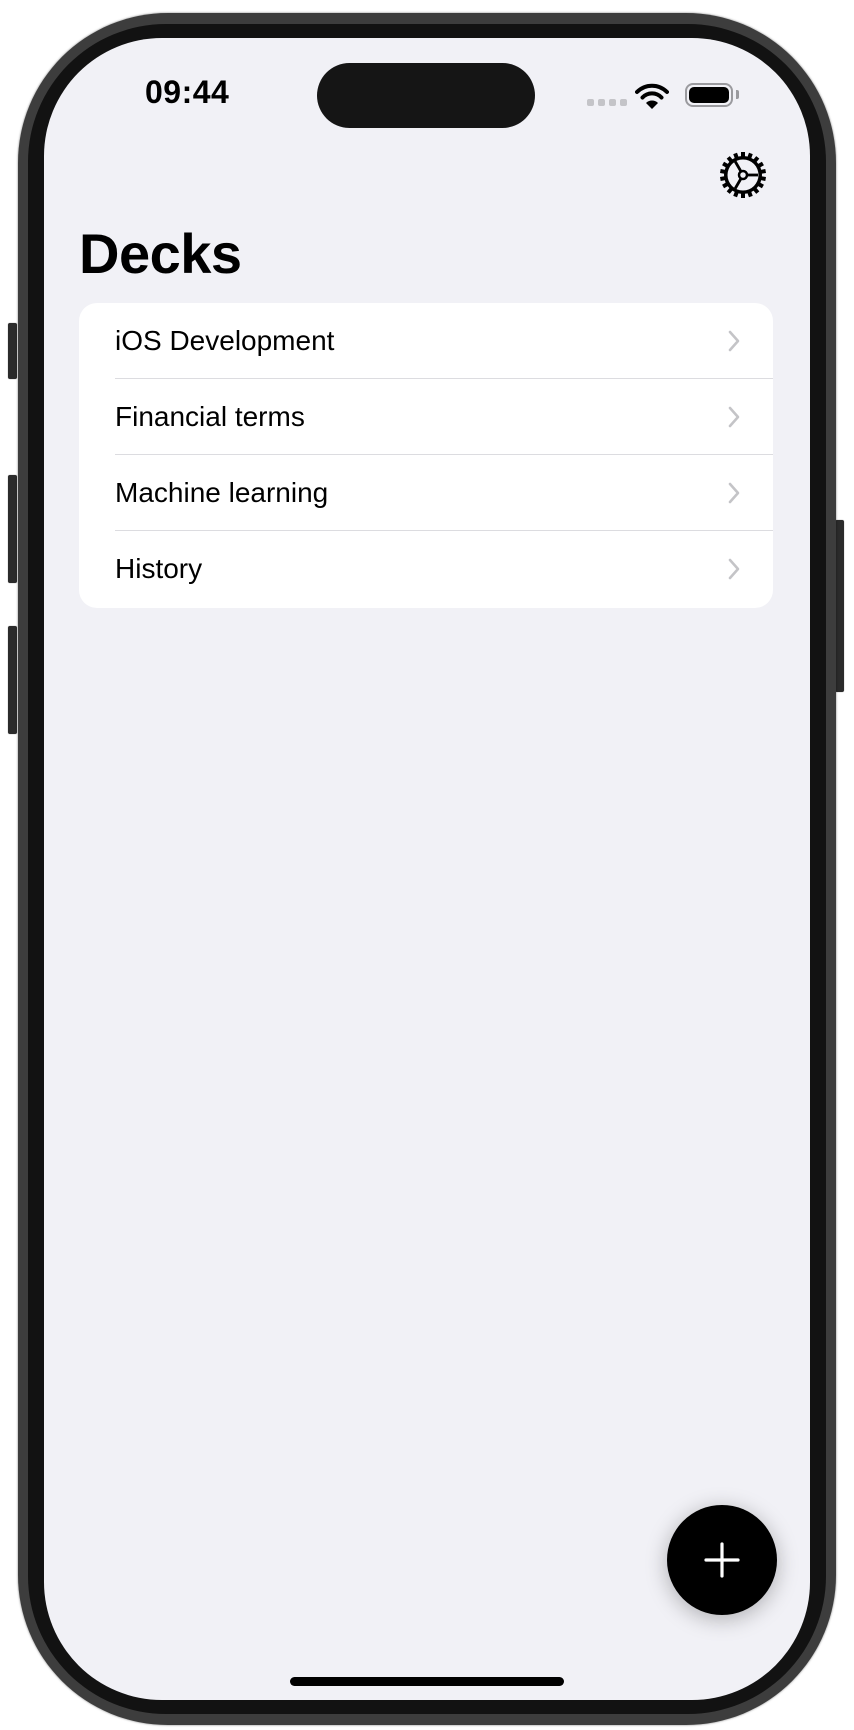 This screenshot has height=1730, width=854. I want to click on add-deck-button, so click(722, 1560).